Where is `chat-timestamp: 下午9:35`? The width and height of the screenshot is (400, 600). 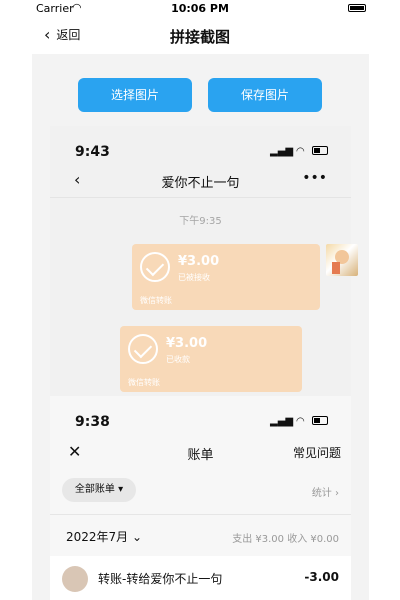 chat-timestamp: 下午9:35 is located at coordinates (200, 221).